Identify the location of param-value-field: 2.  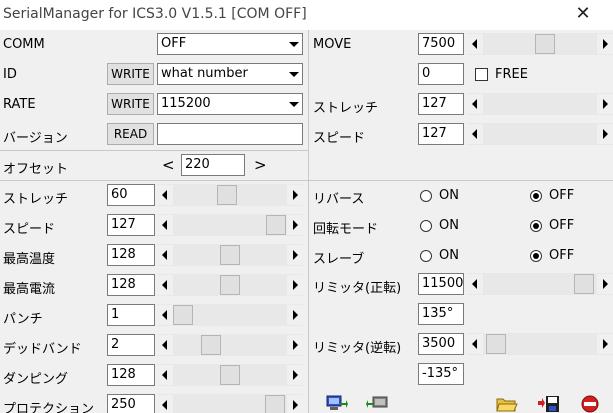
(131, 345).